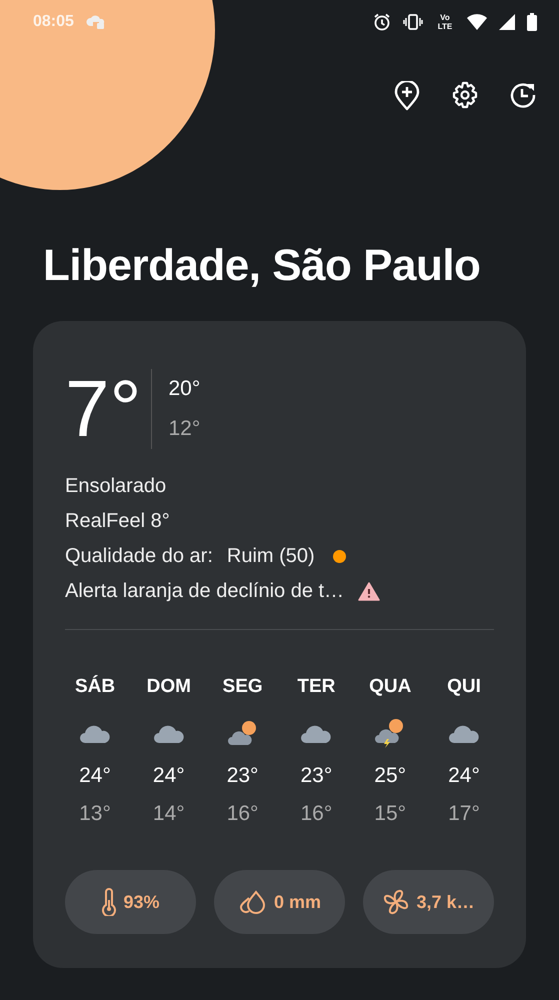  Describe the element at coordinates (532, 22) in the screenshot. I see `battery-icon` at that location.